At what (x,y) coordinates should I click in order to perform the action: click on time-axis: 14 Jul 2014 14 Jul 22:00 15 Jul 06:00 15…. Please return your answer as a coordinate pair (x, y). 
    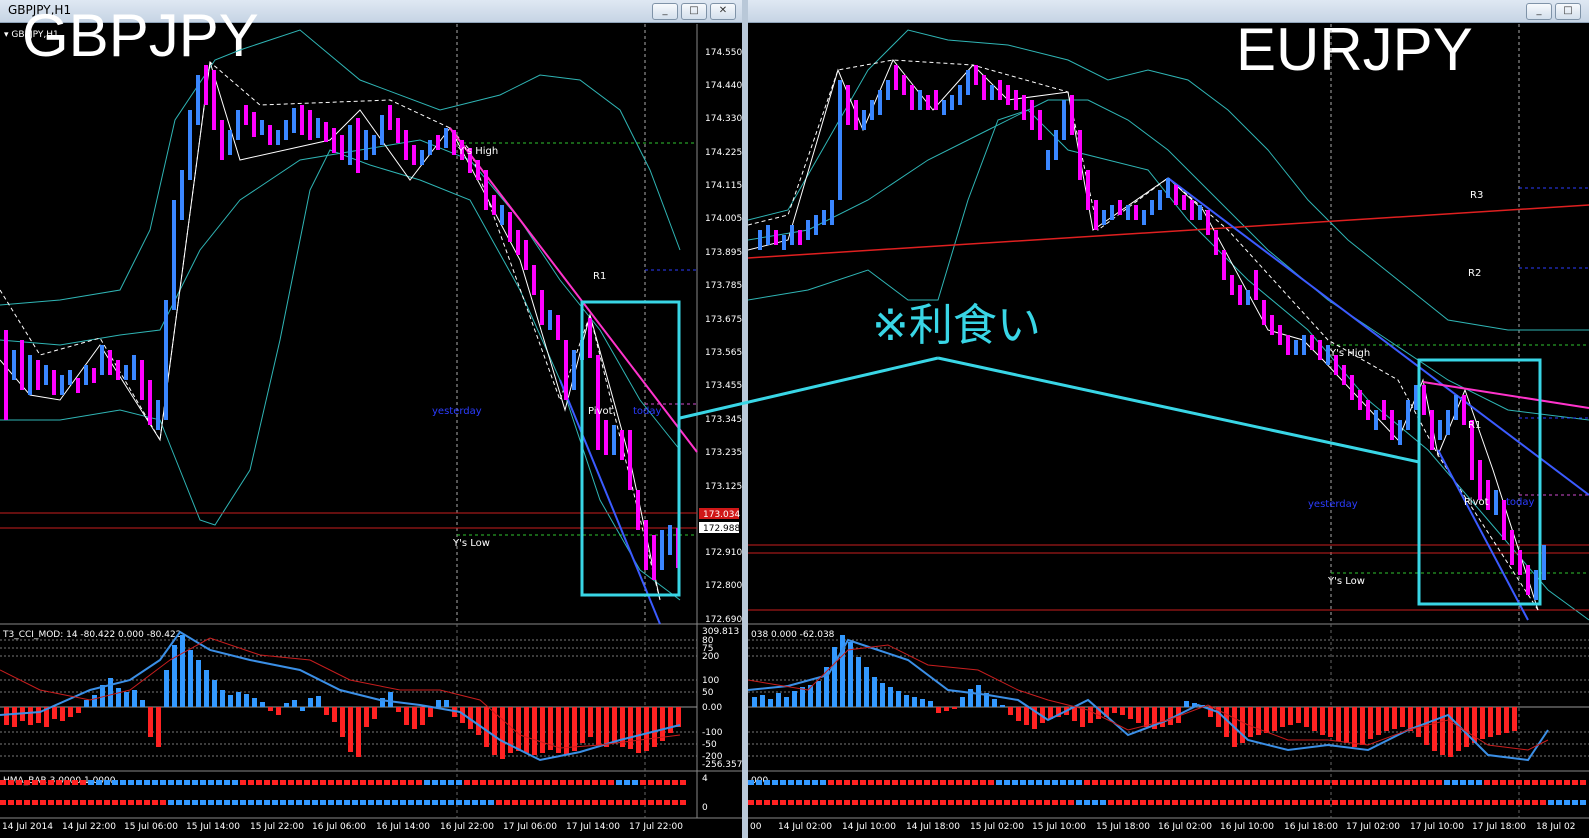
    Looking at the image, I should click on (342, 827).